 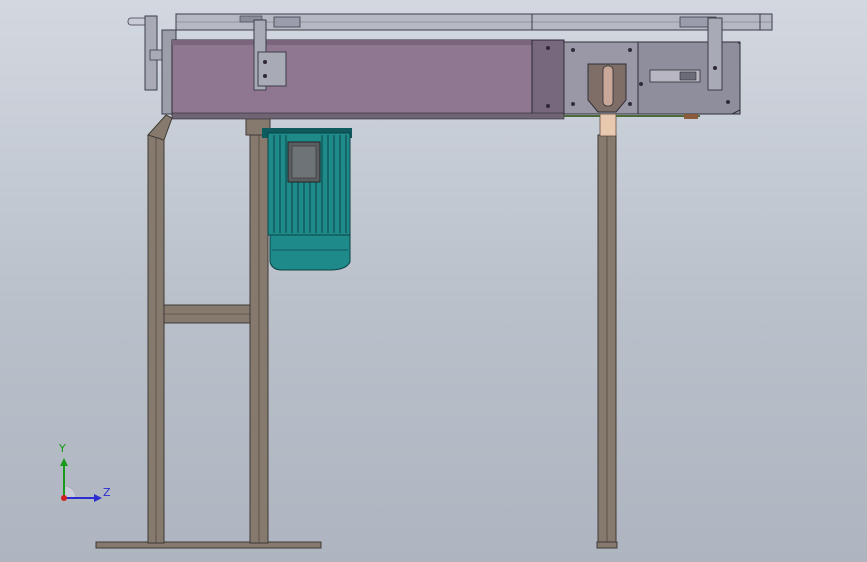 What do you see at coordinates (715, 54) in the screenshot?
I see `rail-bracket-right` at bounding box center [715, 54].